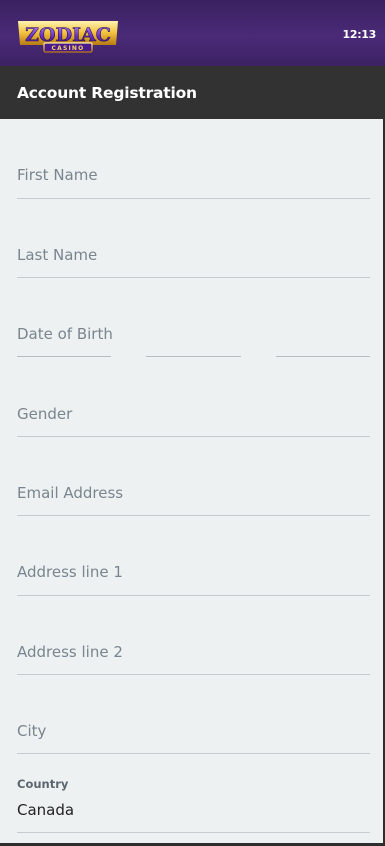 This screenshot has height=846, width=385. Describe the element at coordinates (323, 356) in the screenshot. I see `dob-year-underline` at that location.